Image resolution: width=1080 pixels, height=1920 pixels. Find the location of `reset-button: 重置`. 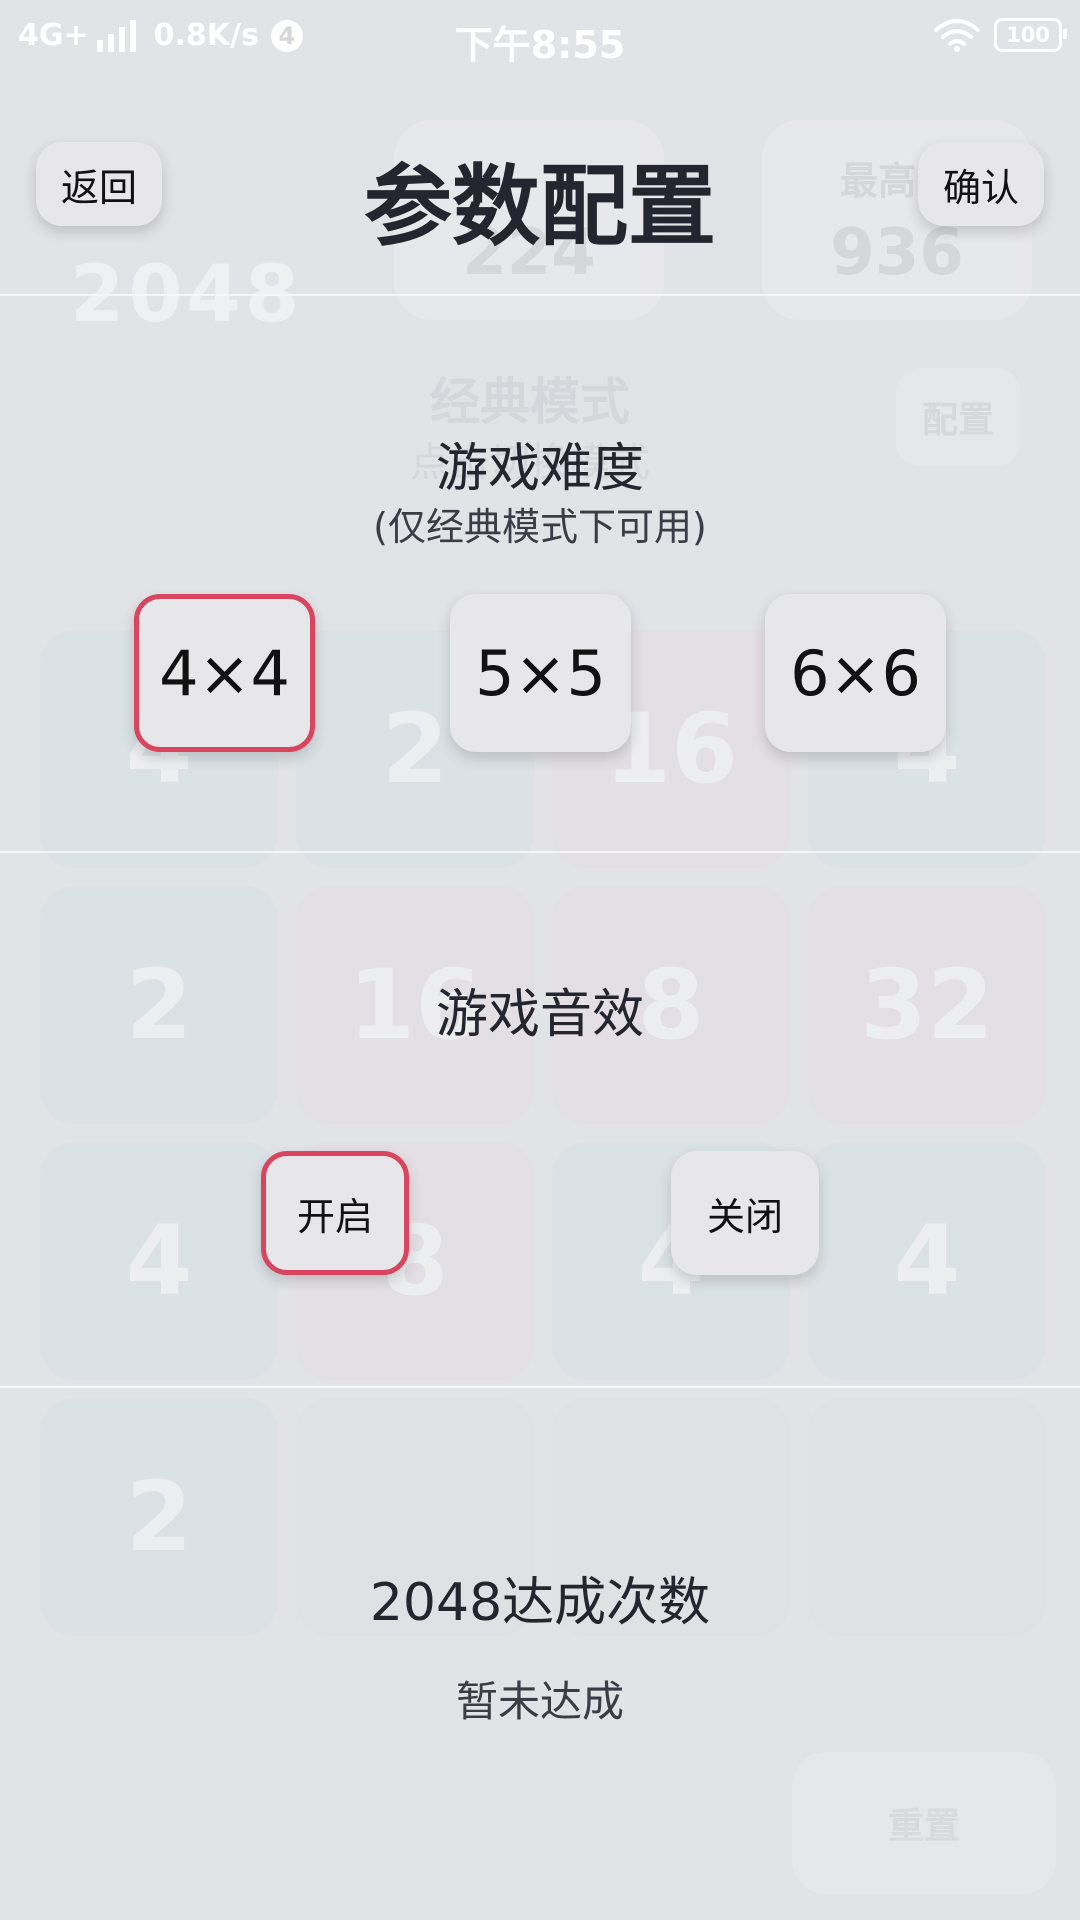

reset-button: 重置 is located at coordinates (924, 1823).